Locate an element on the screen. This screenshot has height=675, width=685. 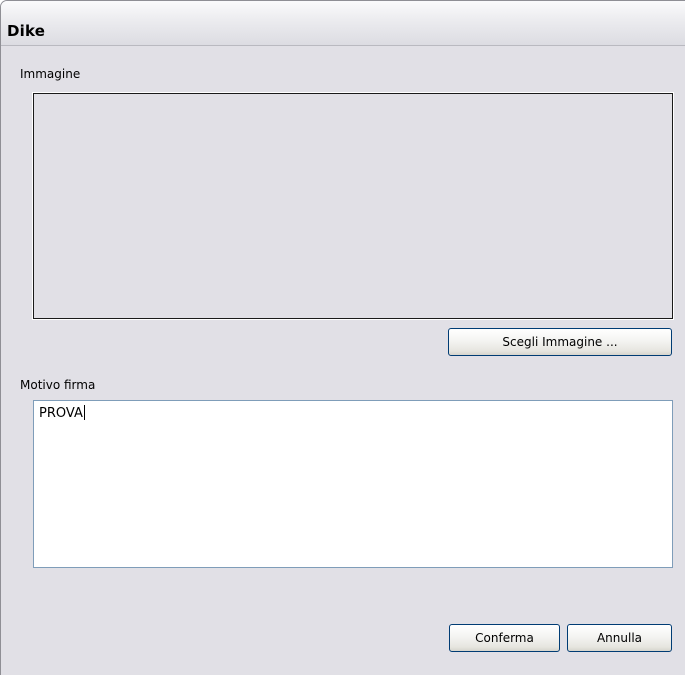
title-bar: Dike is located at coordinates (343, 23).